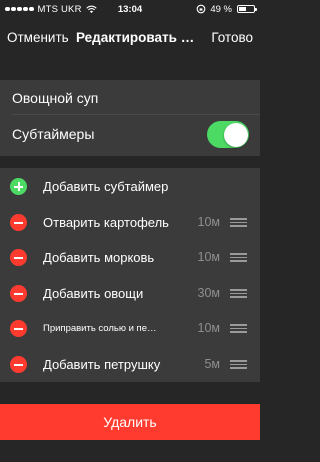 This screenshot has height=462, width=320. I want to click on subtimer-row: Добавить петрушку 5м, so click(130, 364).